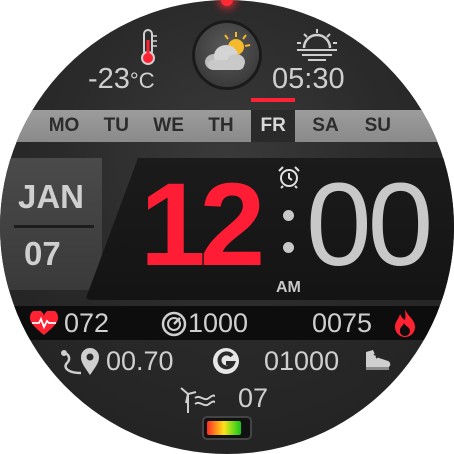 Image resolution: width=454 pixels, height=454 pixels. I want to click on month-label: JAN, so click(51, 197).